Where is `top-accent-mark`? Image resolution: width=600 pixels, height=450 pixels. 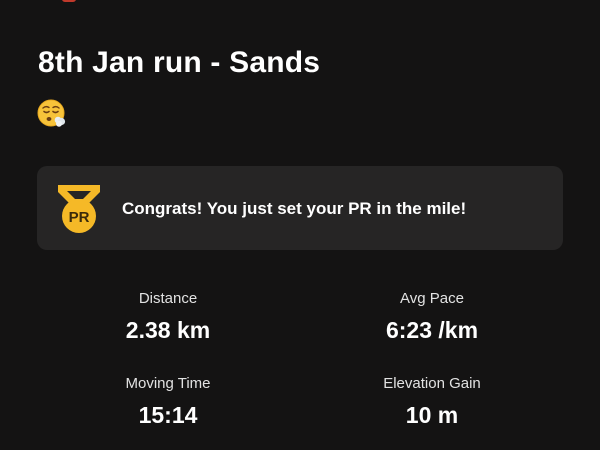 top-accent-mark is located at coordinates (69, 1).